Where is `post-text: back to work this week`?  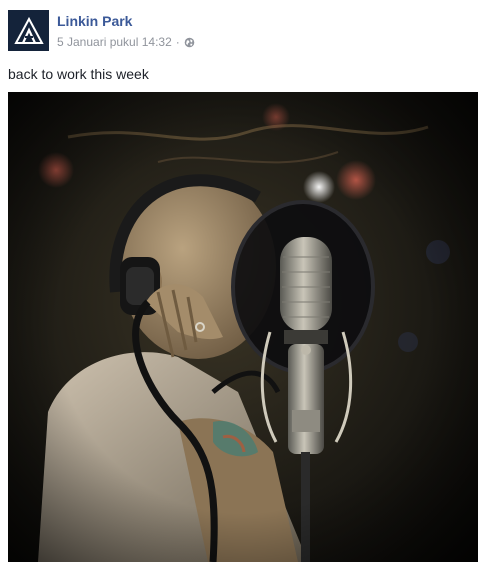
post-text: back to work this week is located at coordinates (78, 74).